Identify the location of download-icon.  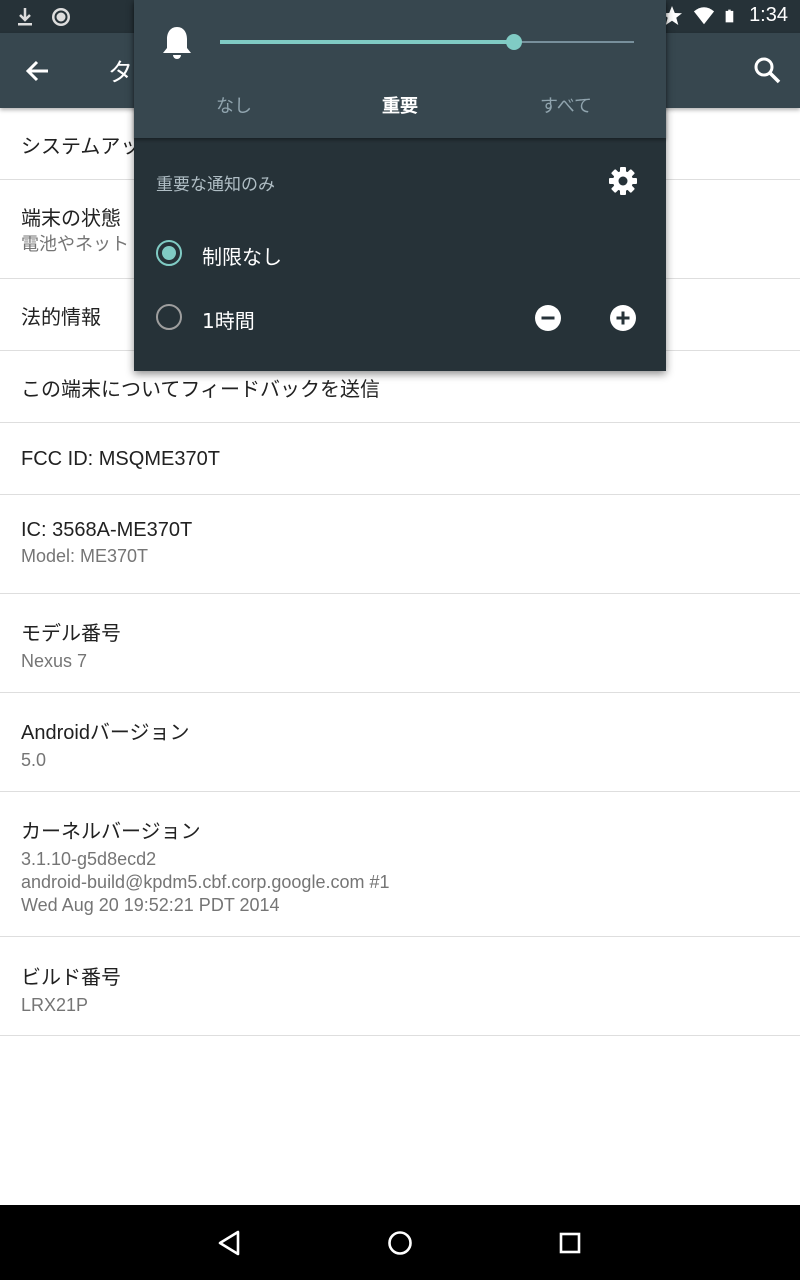
(25, 17).